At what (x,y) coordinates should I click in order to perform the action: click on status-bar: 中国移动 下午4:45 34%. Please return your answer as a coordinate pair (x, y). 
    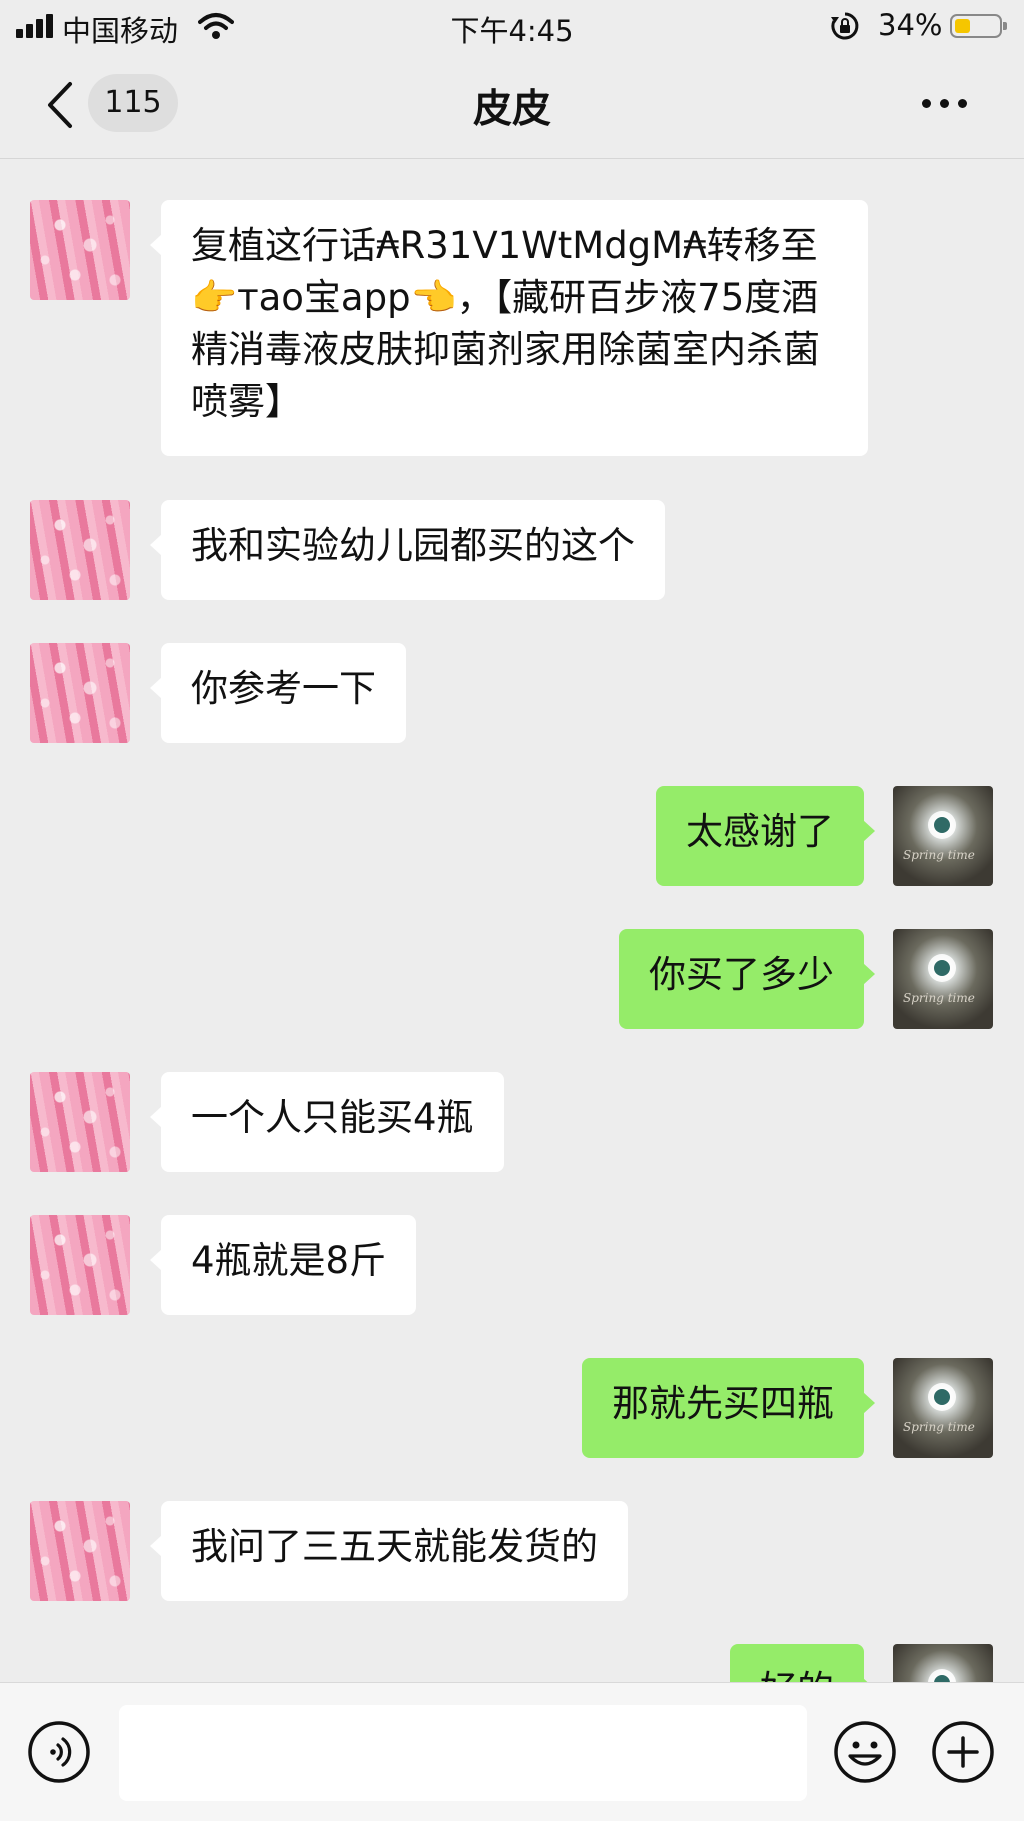
    Looking at the image, I should click on (512, 26).